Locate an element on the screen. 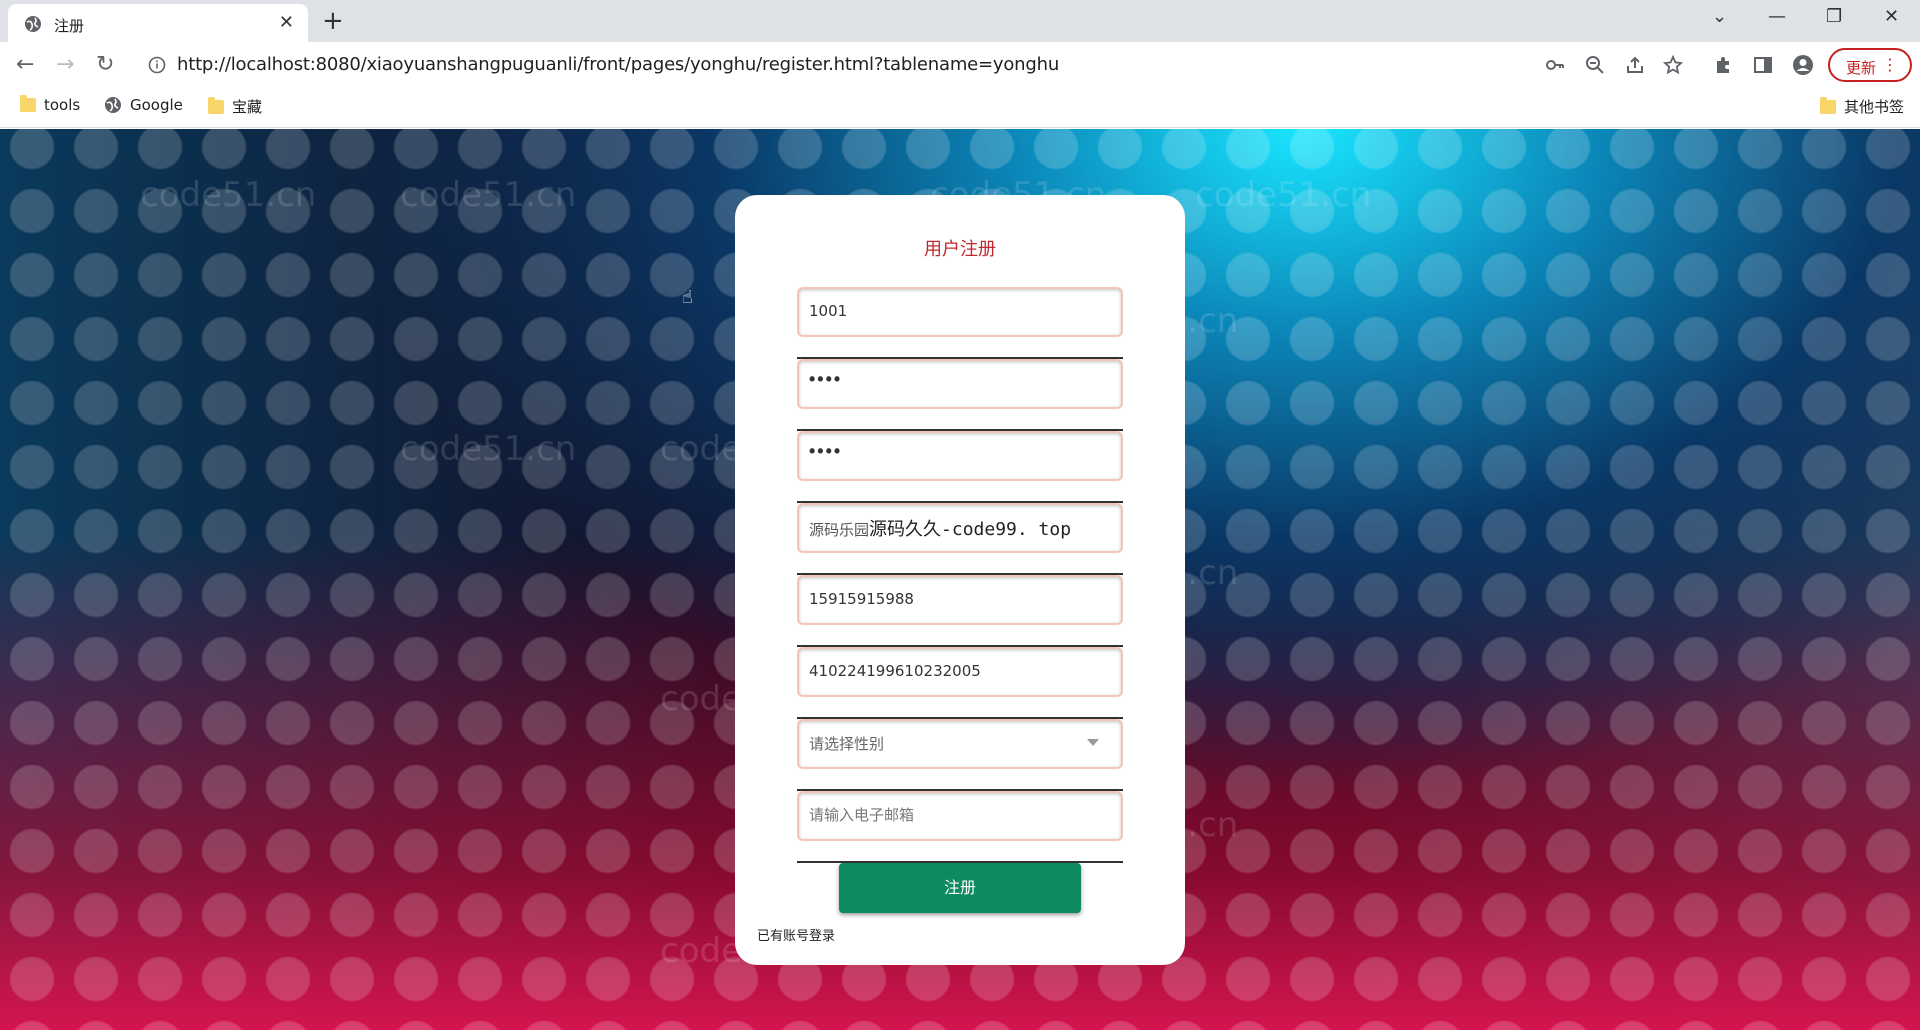 The height and width of the screenshot is (1030, 1920). dropdown-arrow-icon is located at coordinates (1093, 742).